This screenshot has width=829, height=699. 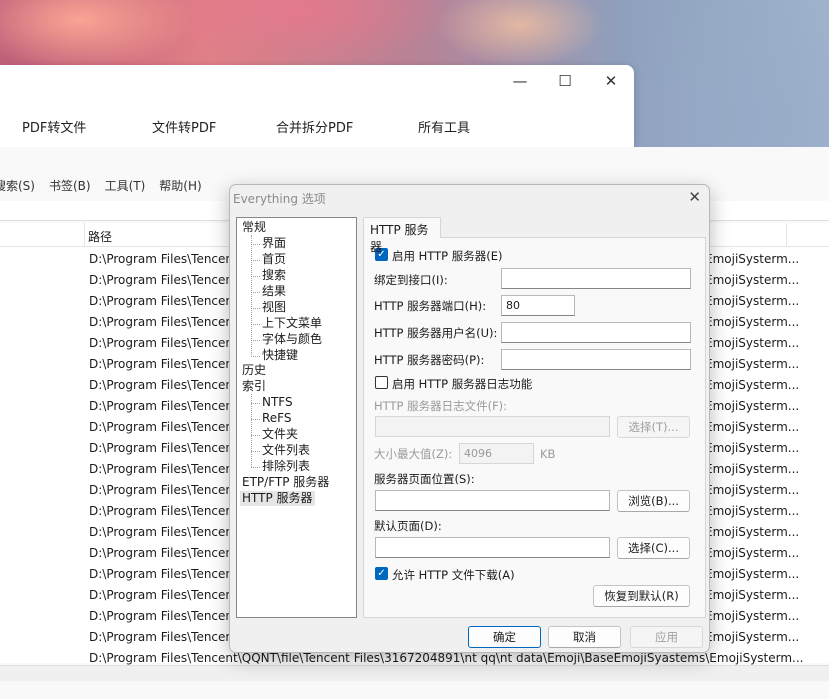 I want to click on tree-item-general-child-4: 视图, so click(x=274, y=307).